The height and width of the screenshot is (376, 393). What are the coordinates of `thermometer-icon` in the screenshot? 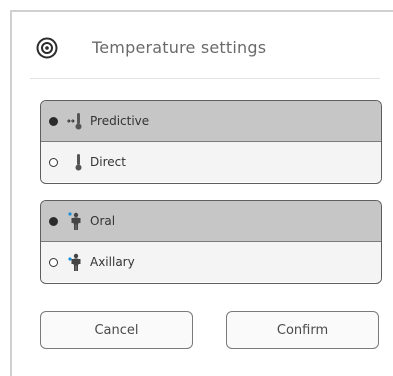 It's located at (78, 162).